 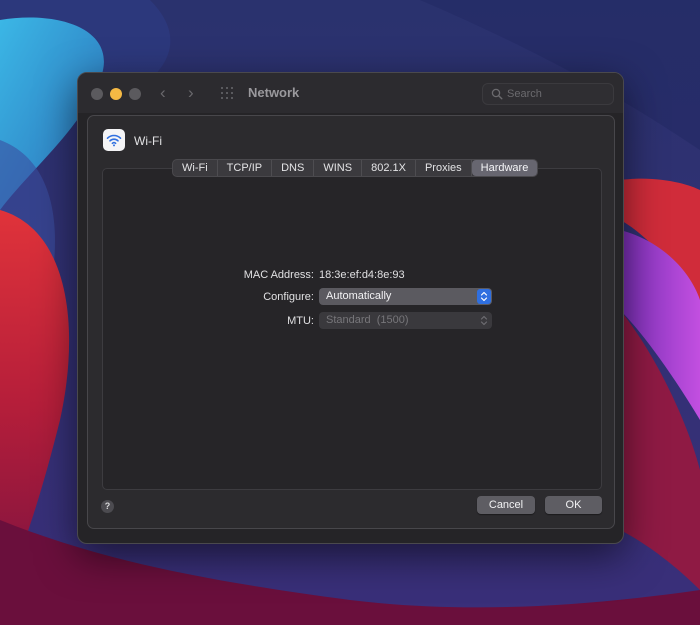 What do you see at coordinates (278, 275) in the screenshot?
I see `mac-address-label: MAC Address:` at bounding box center [278, 275].